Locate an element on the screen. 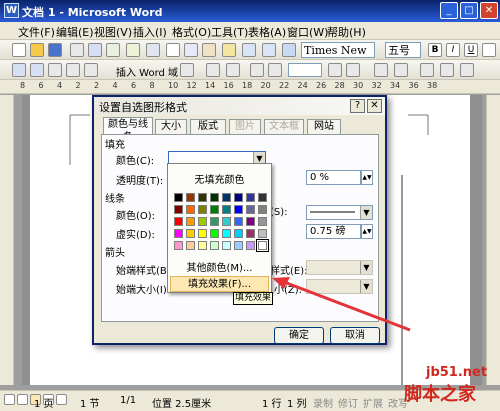  close-button: ✕ is located at coordinates (489, 10).